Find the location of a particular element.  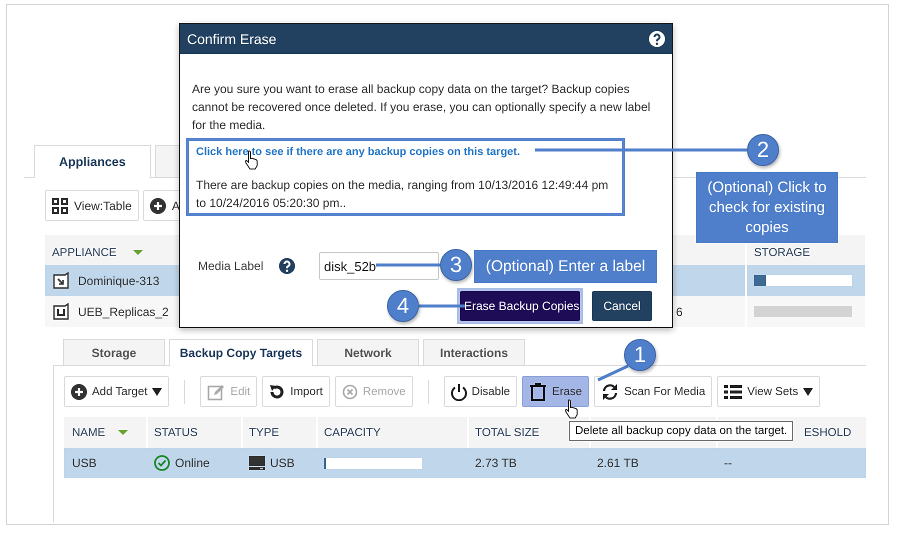

column-header: TOTAL SIZE is located at coordinates (507, 432).